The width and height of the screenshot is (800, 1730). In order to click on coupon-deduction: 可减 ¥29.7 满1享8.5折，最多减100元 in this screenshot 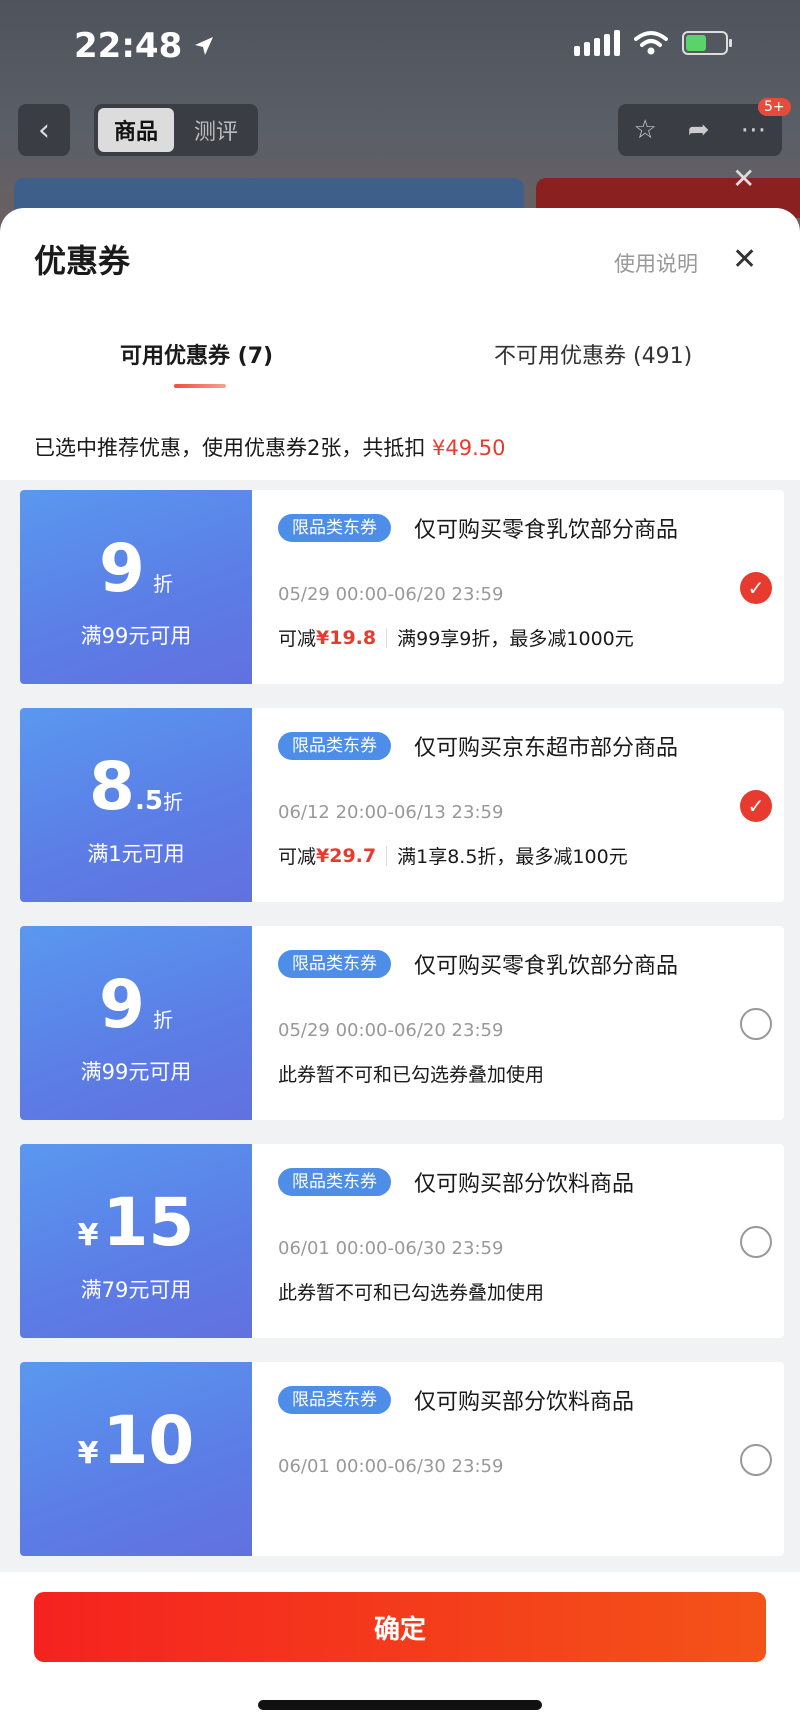, I will do `click(453, 855)`.